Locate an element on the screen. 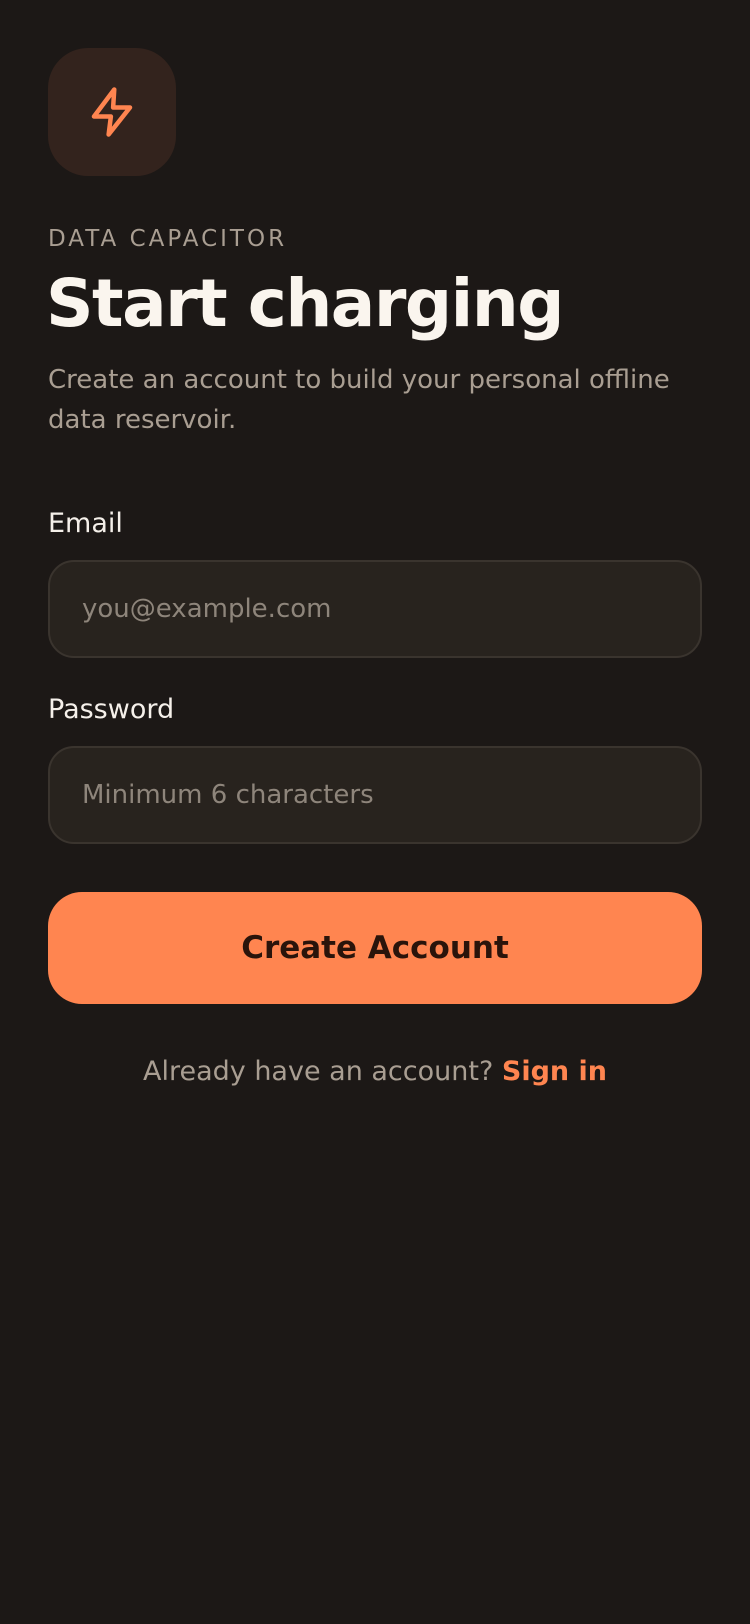  lightning-bolt-icon is located at coordinates (112, 112).